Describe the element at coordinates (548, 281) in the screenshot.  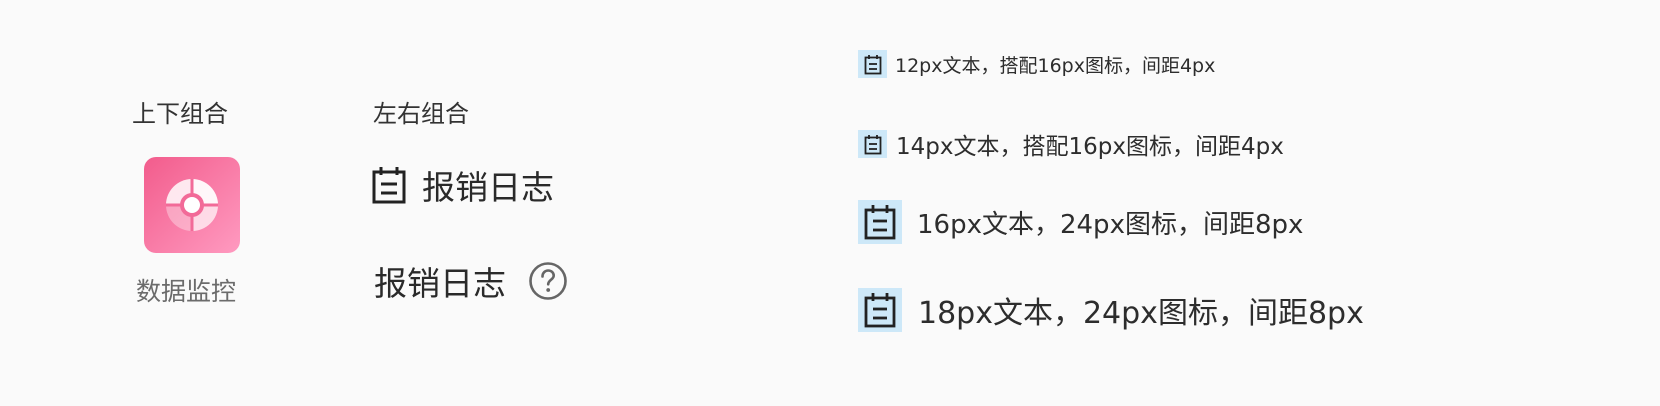
I see `help-circle-icon` at that location.